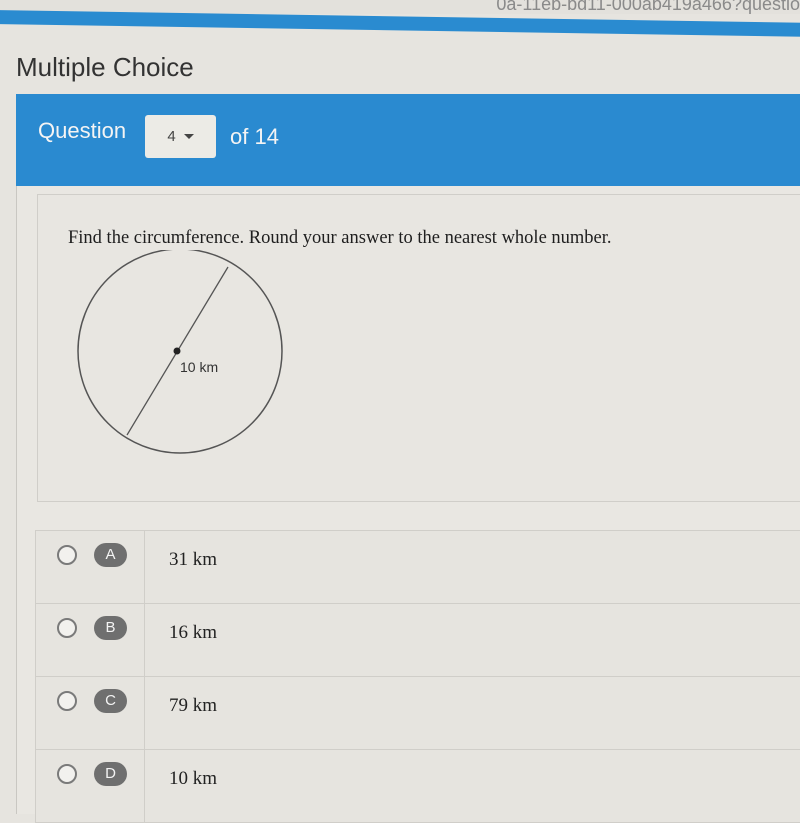  Describe the element at coordinates (177, 351) in the screenshot. I see `center-point` at that location.